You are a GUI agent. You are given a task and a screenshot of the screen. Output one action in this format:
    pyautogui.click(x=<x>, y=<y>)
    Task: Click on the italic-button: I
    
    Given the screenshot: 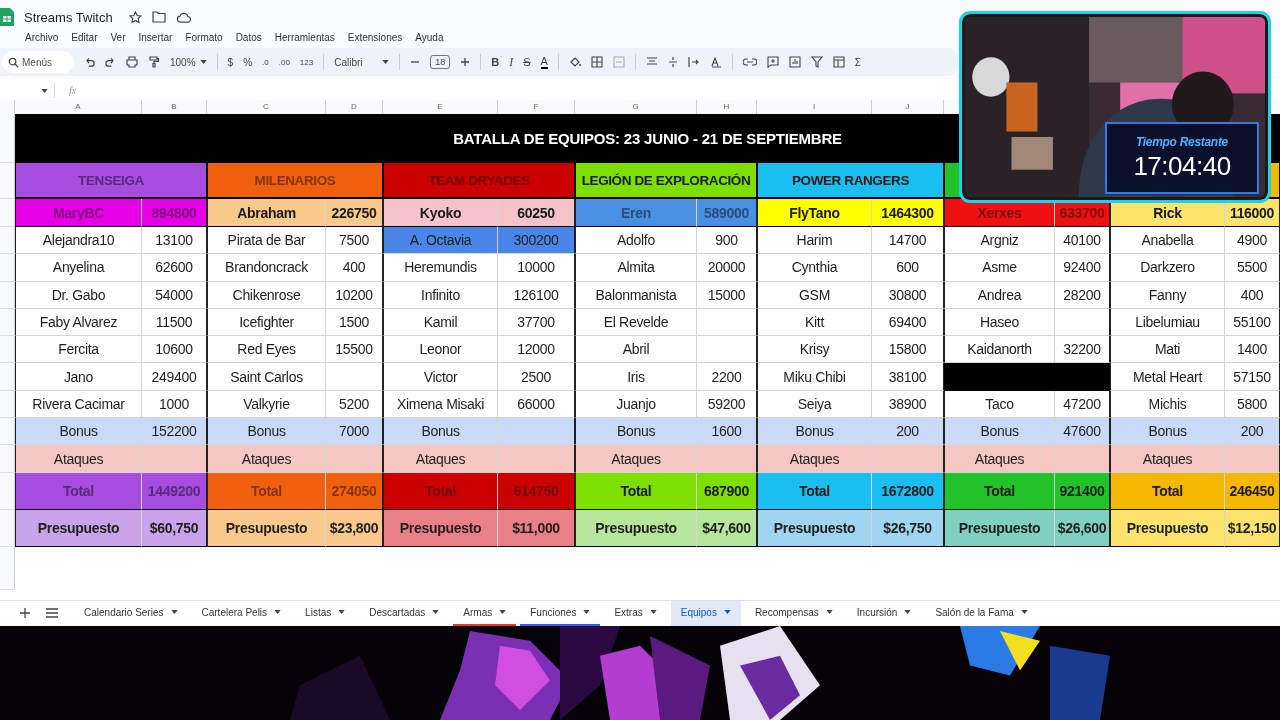 What is the action you would take?
    pyautogui.click(x=511, y=62)
    